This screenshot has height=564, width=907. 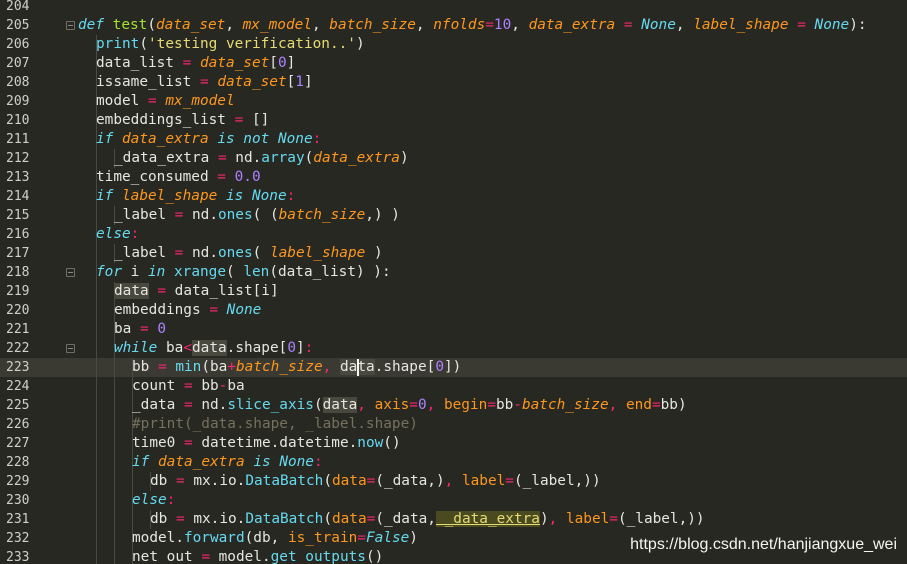 I want to click on watermark-url: https://blog.csdn.net/hanjiangxue_wei, so click(x=763, y=544).